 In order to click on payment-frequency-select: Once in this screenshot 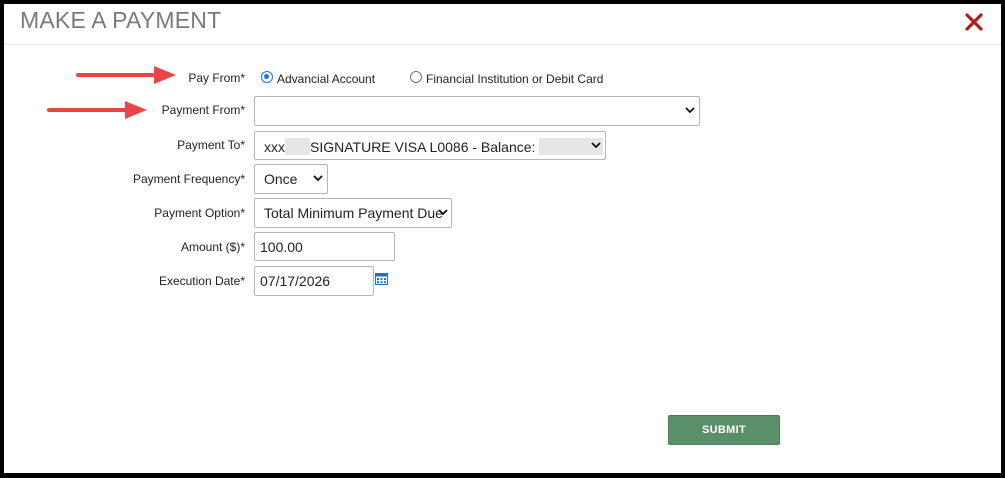, I will do `click(291, 179)`.